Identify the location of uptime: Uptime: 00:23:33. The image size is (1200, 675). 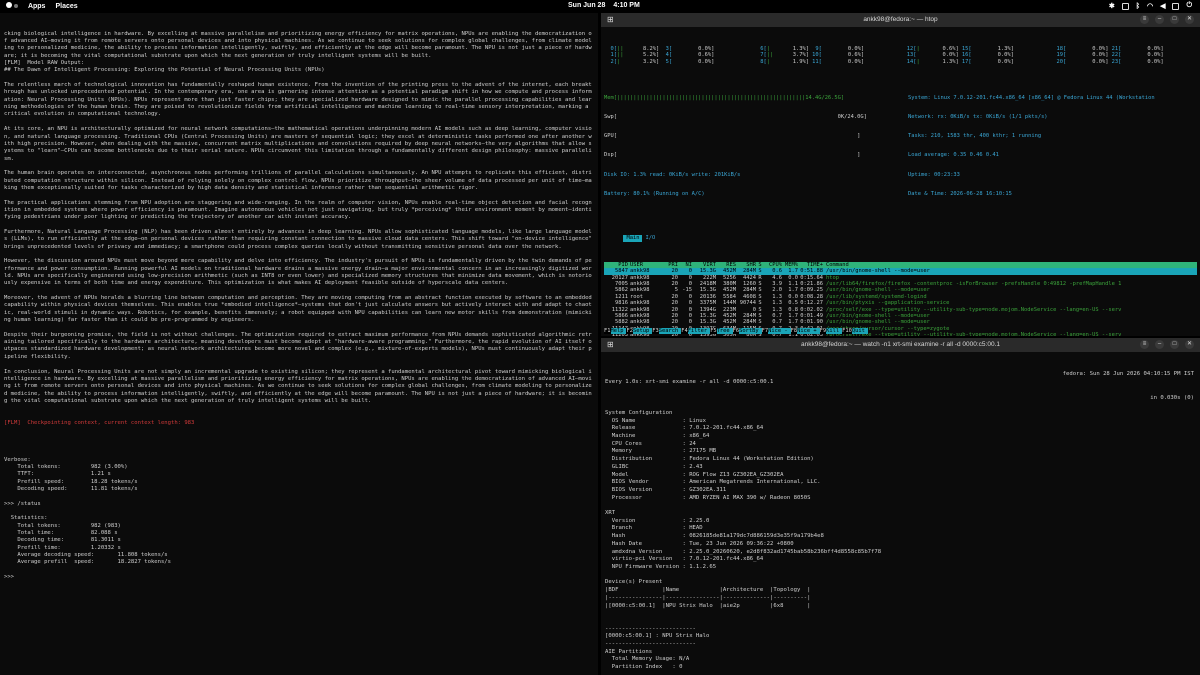
(934, 174).